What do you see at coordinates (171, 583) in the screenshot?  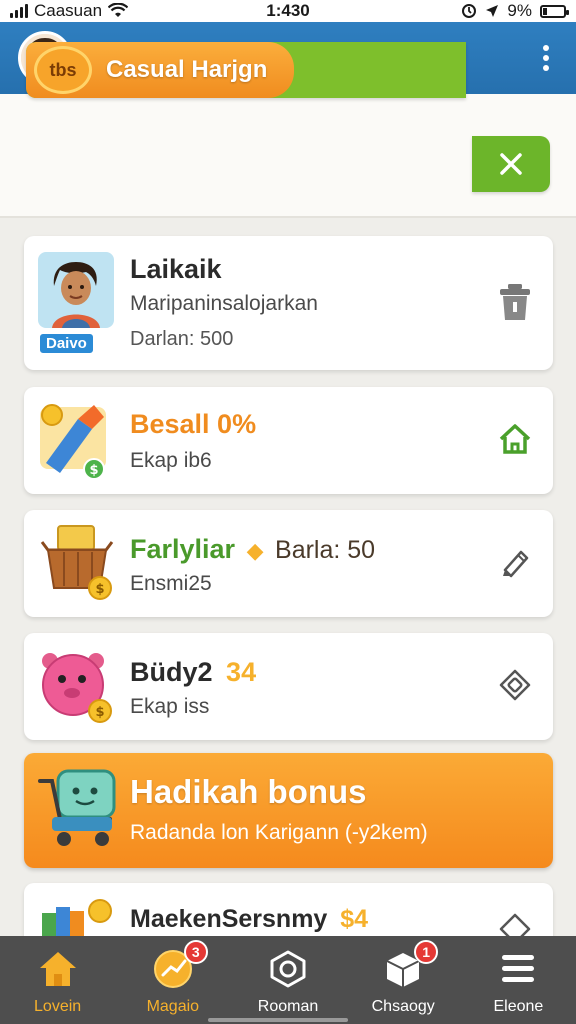 I see `card-subtitle: Ensmi25` at bounding box center [171, 583].